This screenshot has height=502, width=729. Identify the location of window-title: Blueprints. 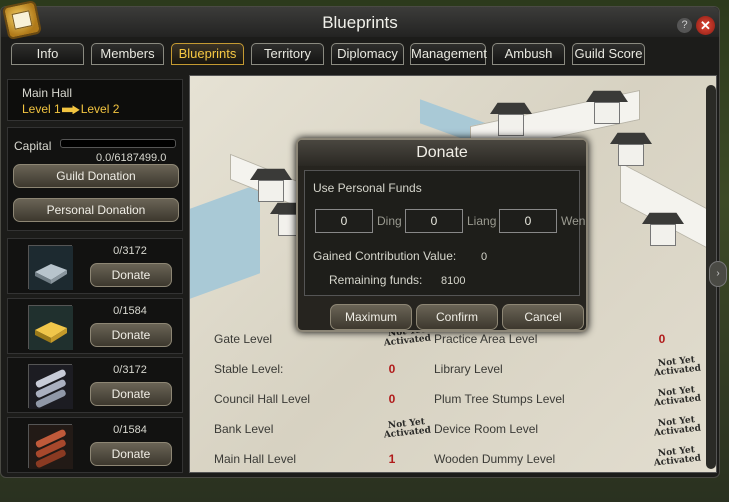
(360, 22).